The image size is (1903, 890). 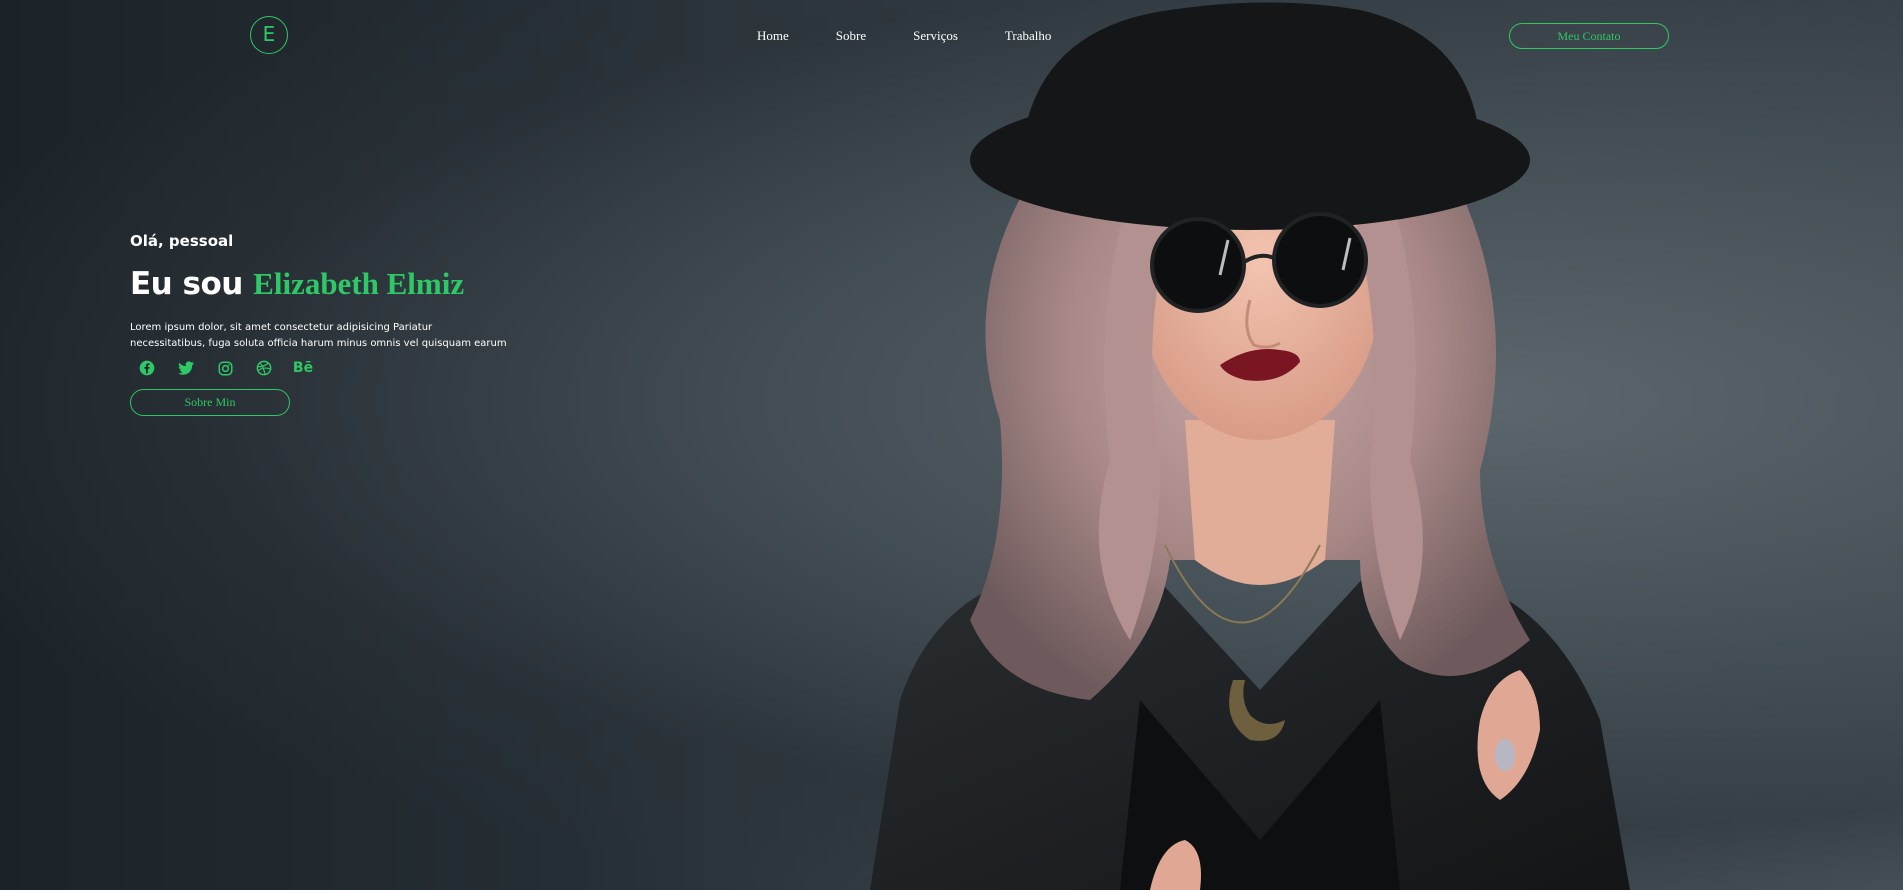 I want to click on twitter-icon, so click(x=186, y=368).